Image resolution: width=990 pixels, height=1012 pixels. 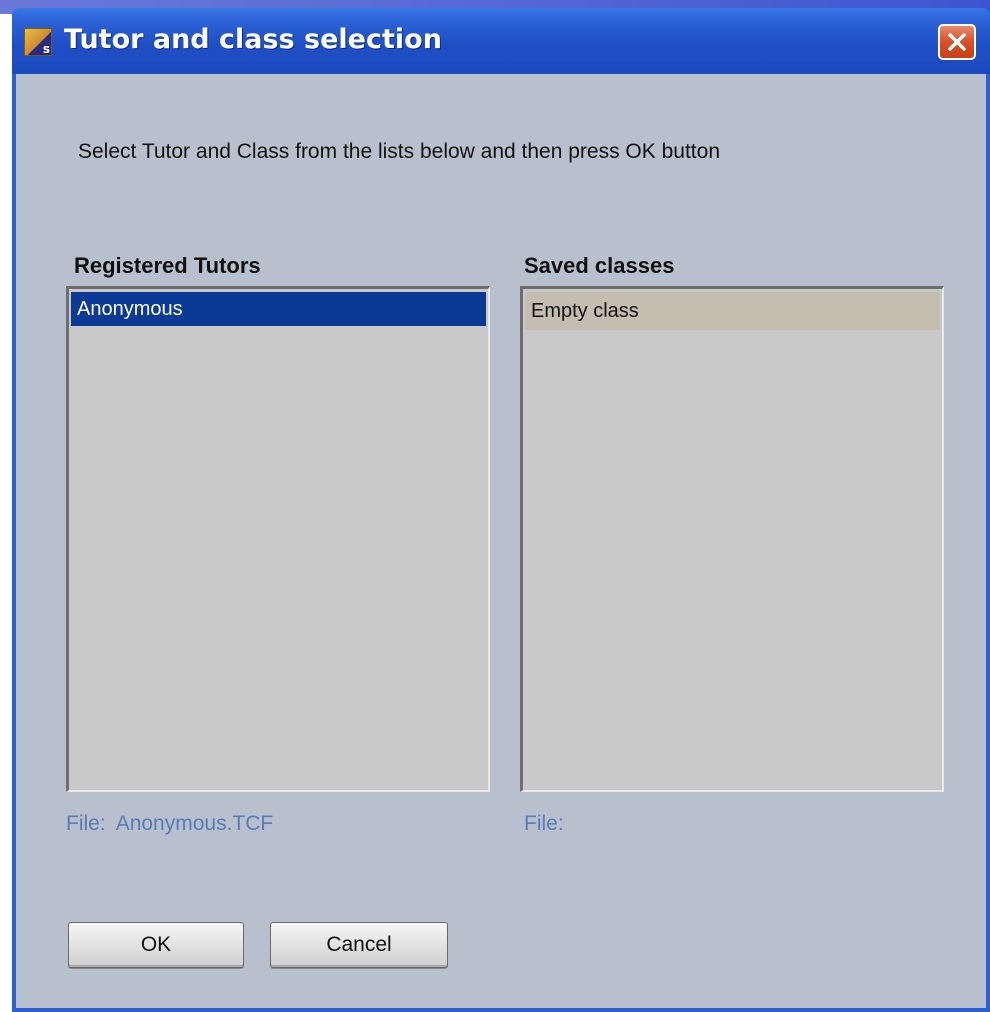 What do you see at coordinates (544, 823) in the screenshot?
I see `class-file-prefix: File:` at bounding box center [544, 823].